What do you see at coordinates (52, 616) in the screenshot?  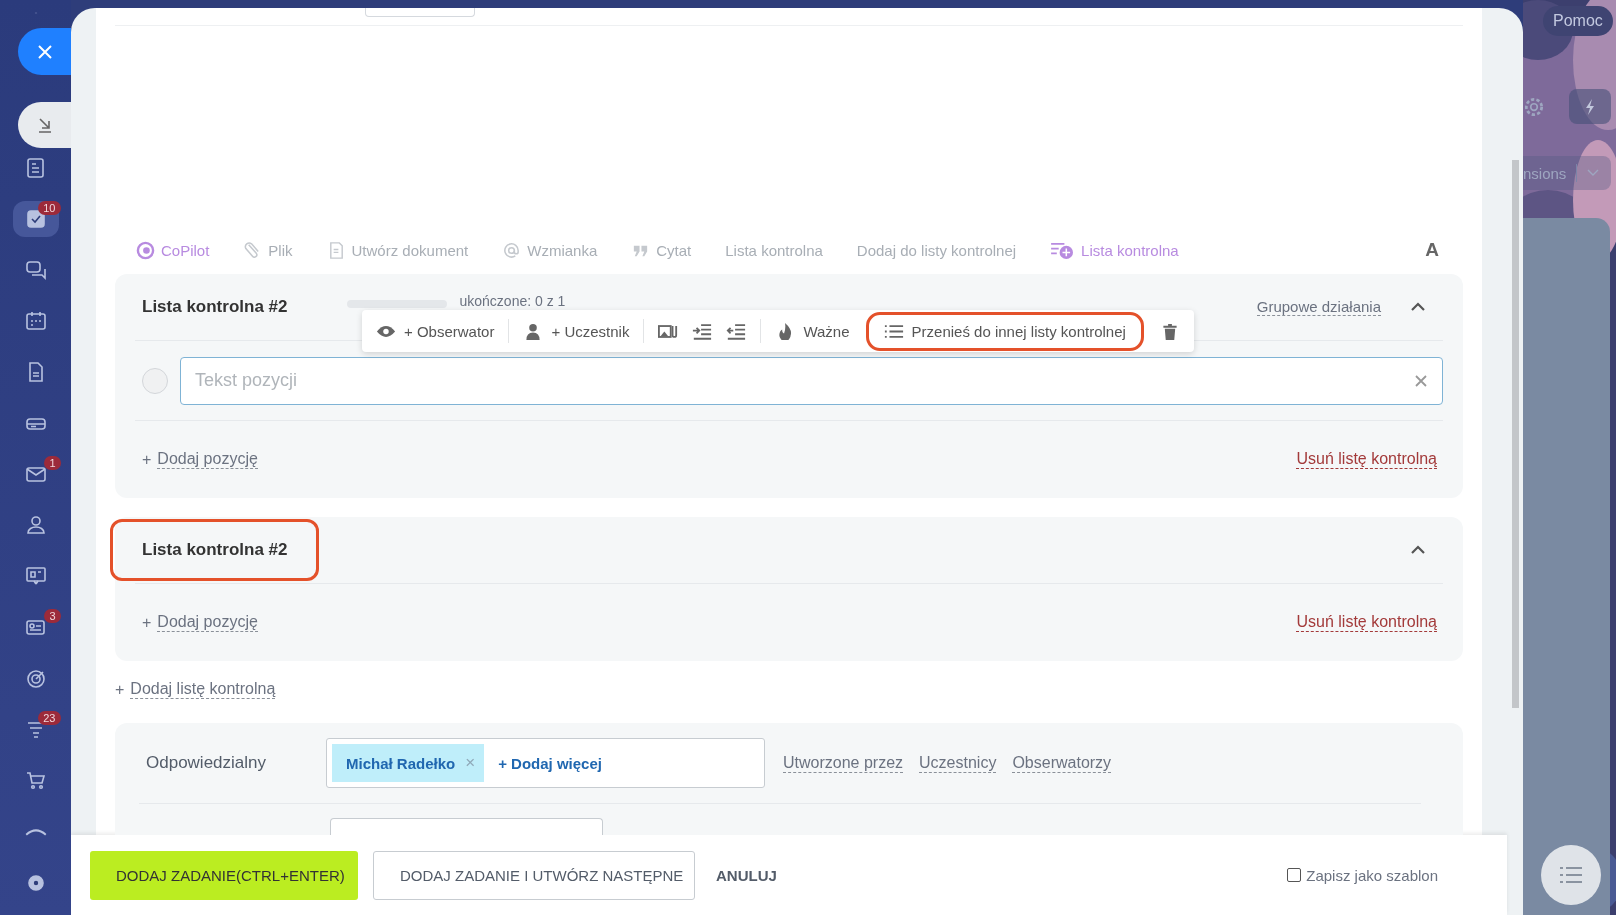 I see `count-badge: 3` at bounding box center [52, 616].